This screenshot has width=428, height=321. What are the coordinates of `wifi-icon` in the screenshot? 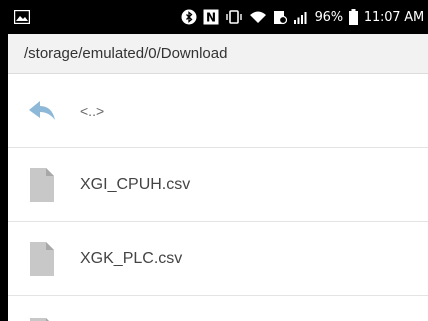 It's located at (258, 17).